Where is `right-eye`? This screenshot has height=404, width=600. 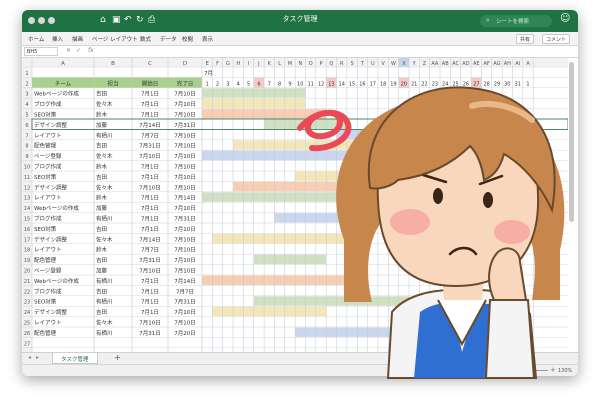 right-eye is located at coordinates (488, 200).